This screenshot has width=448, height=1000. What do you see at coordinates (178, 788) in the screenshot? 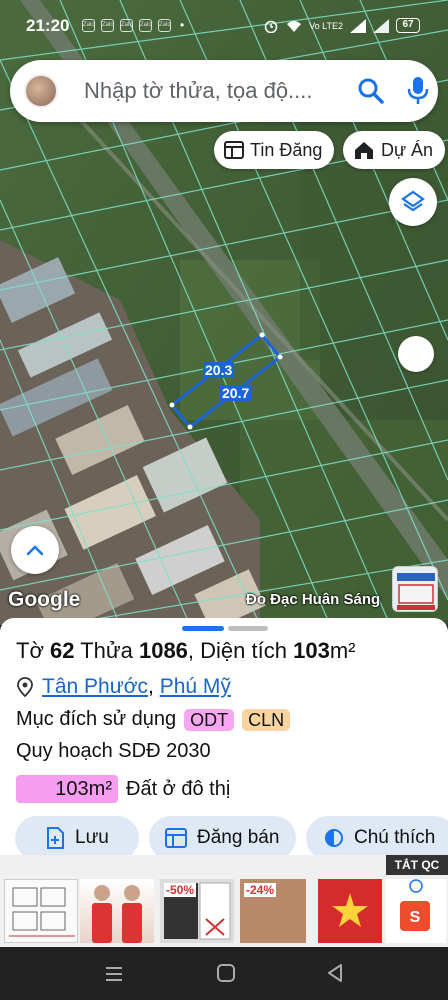
I see `planning-type: Đất ở đô thị` at bounding box center [178, 788].